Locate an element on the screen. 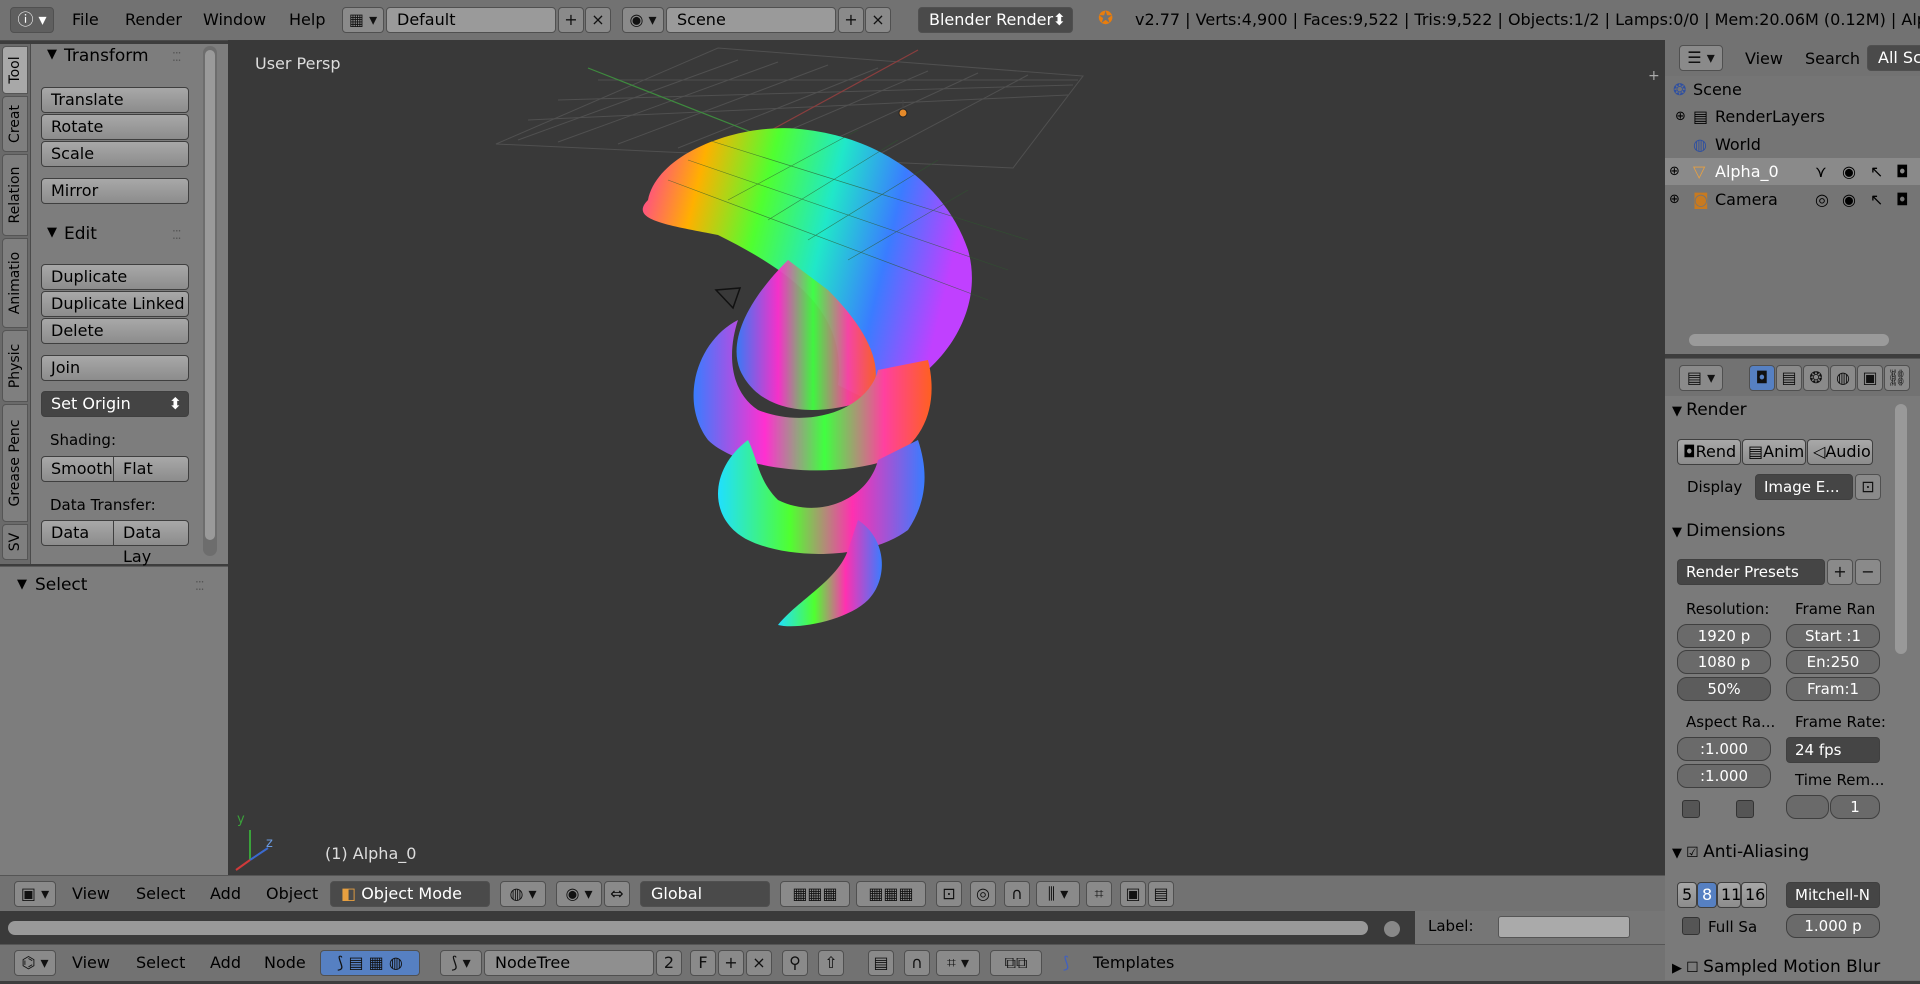 This screenshot has height=984, width=1920. tab-grease-pencil: Grease Penc is located at coordinates (15, 463).